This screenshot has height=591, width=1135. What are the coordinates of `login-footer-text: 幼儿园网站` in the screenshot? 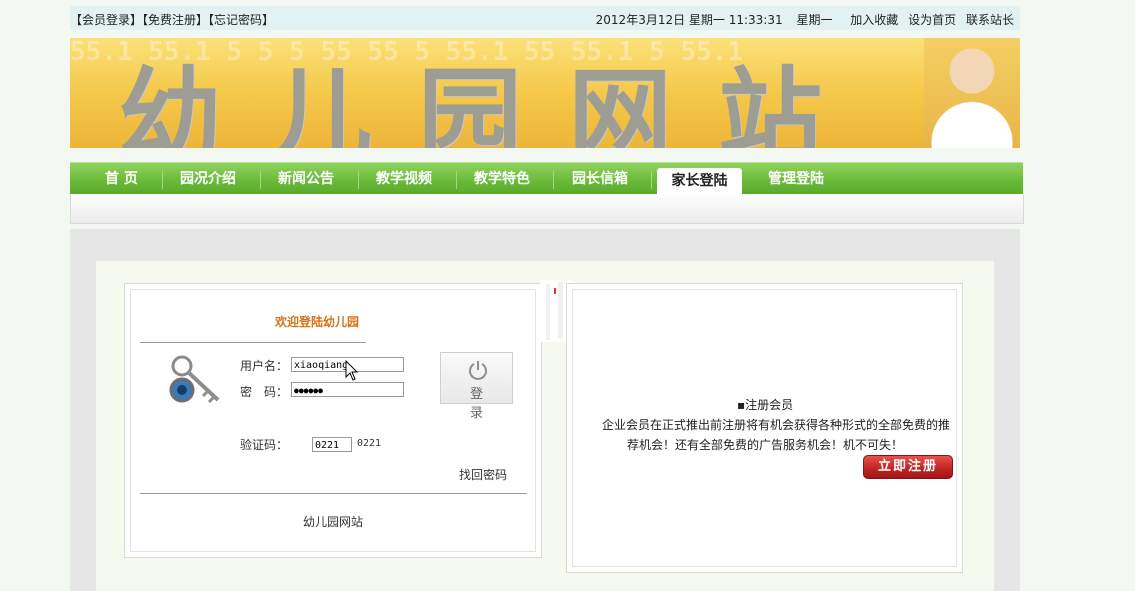 It's located at (333, 522).